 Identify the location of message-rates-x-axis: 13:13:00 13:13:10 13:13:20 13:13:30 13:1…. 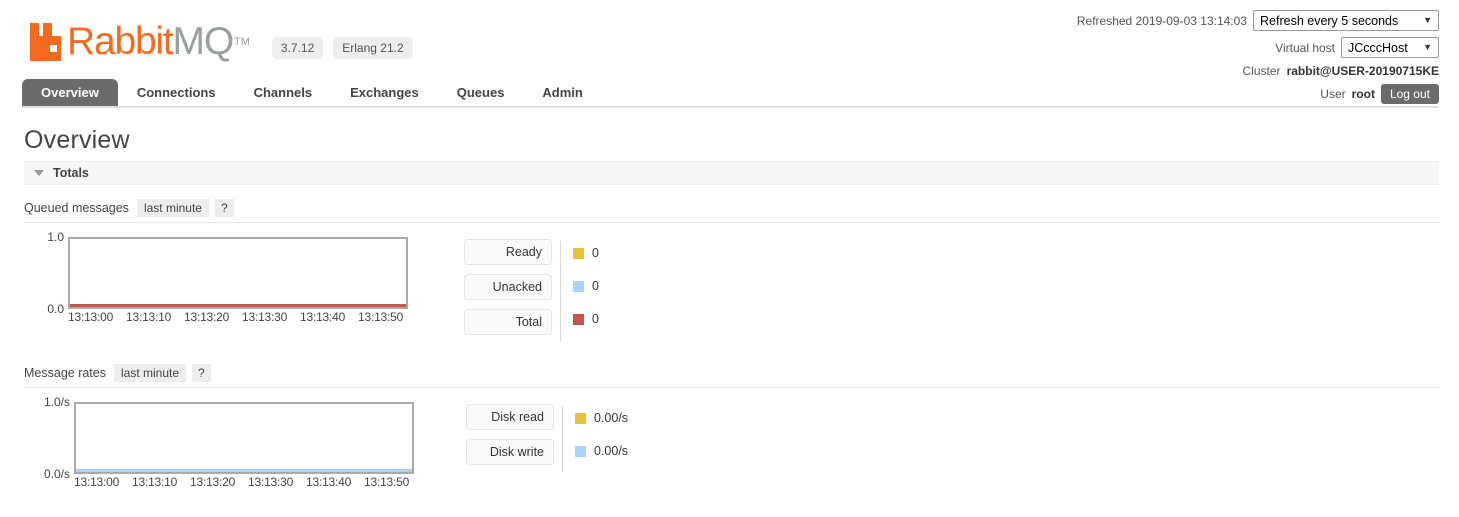
(248, 482).